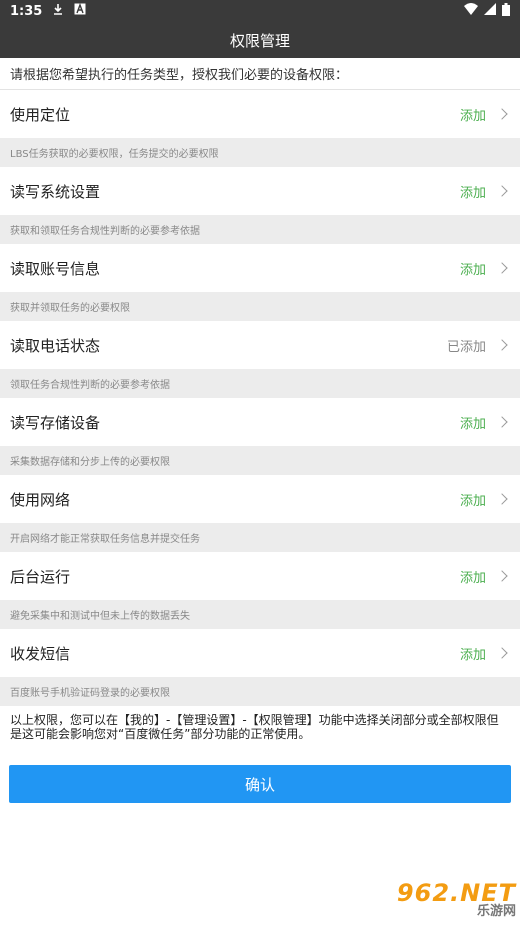 This screenshot has height=926, width=520. I want to click on permission-row: 使用定位 添加, so click(260, 114).